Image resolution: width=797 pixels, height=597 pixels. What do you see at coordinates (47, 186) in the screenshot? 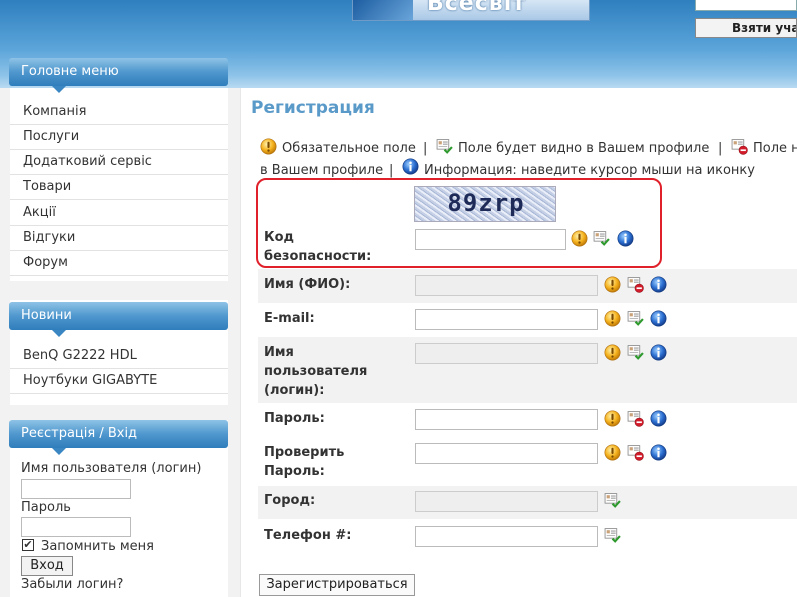
I see `menu-item-goods: Товари` at bounding box center [47, 186].